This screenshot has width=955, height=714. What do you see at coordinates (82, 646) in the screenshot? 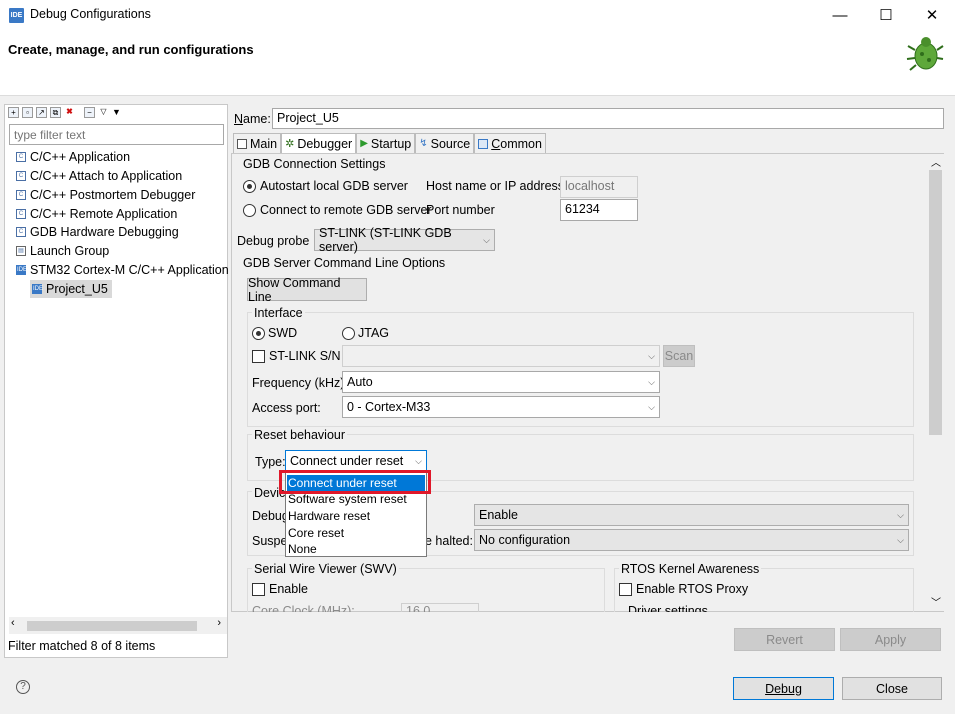
I see `filter-status: Filter matched 8 of 8 items` at bounding box center [82, 646].